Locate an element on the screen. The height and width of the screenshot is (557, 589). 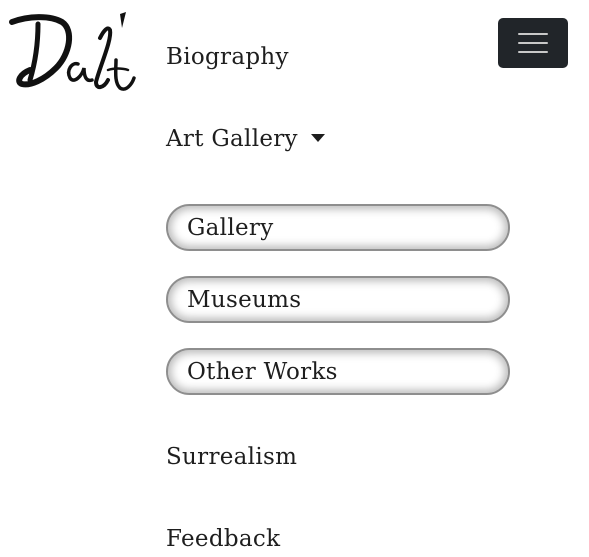
nav-dropdown-label: Art Gallery is located at coordinates (232, 139).